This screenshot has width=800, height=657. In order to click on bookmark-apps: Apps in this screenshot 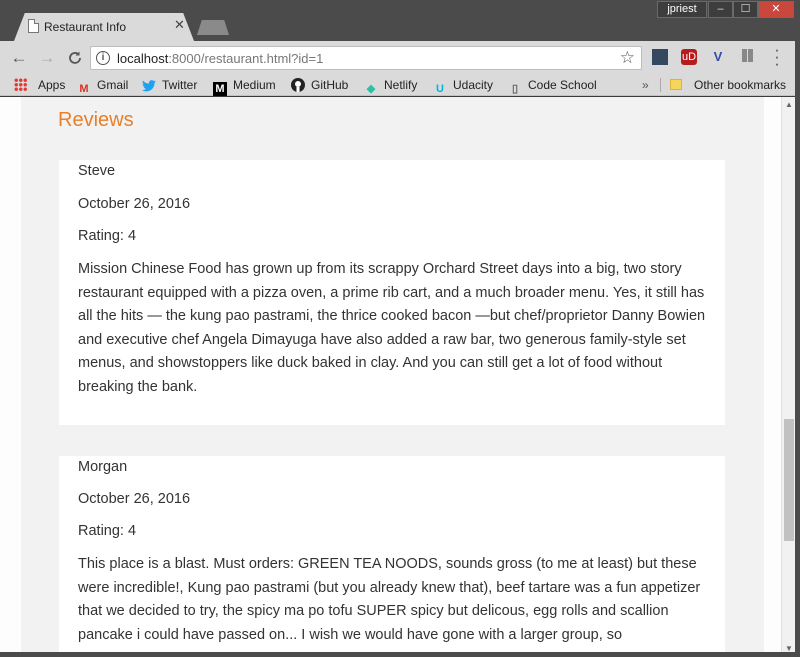, I will do `click(39, 85)`.